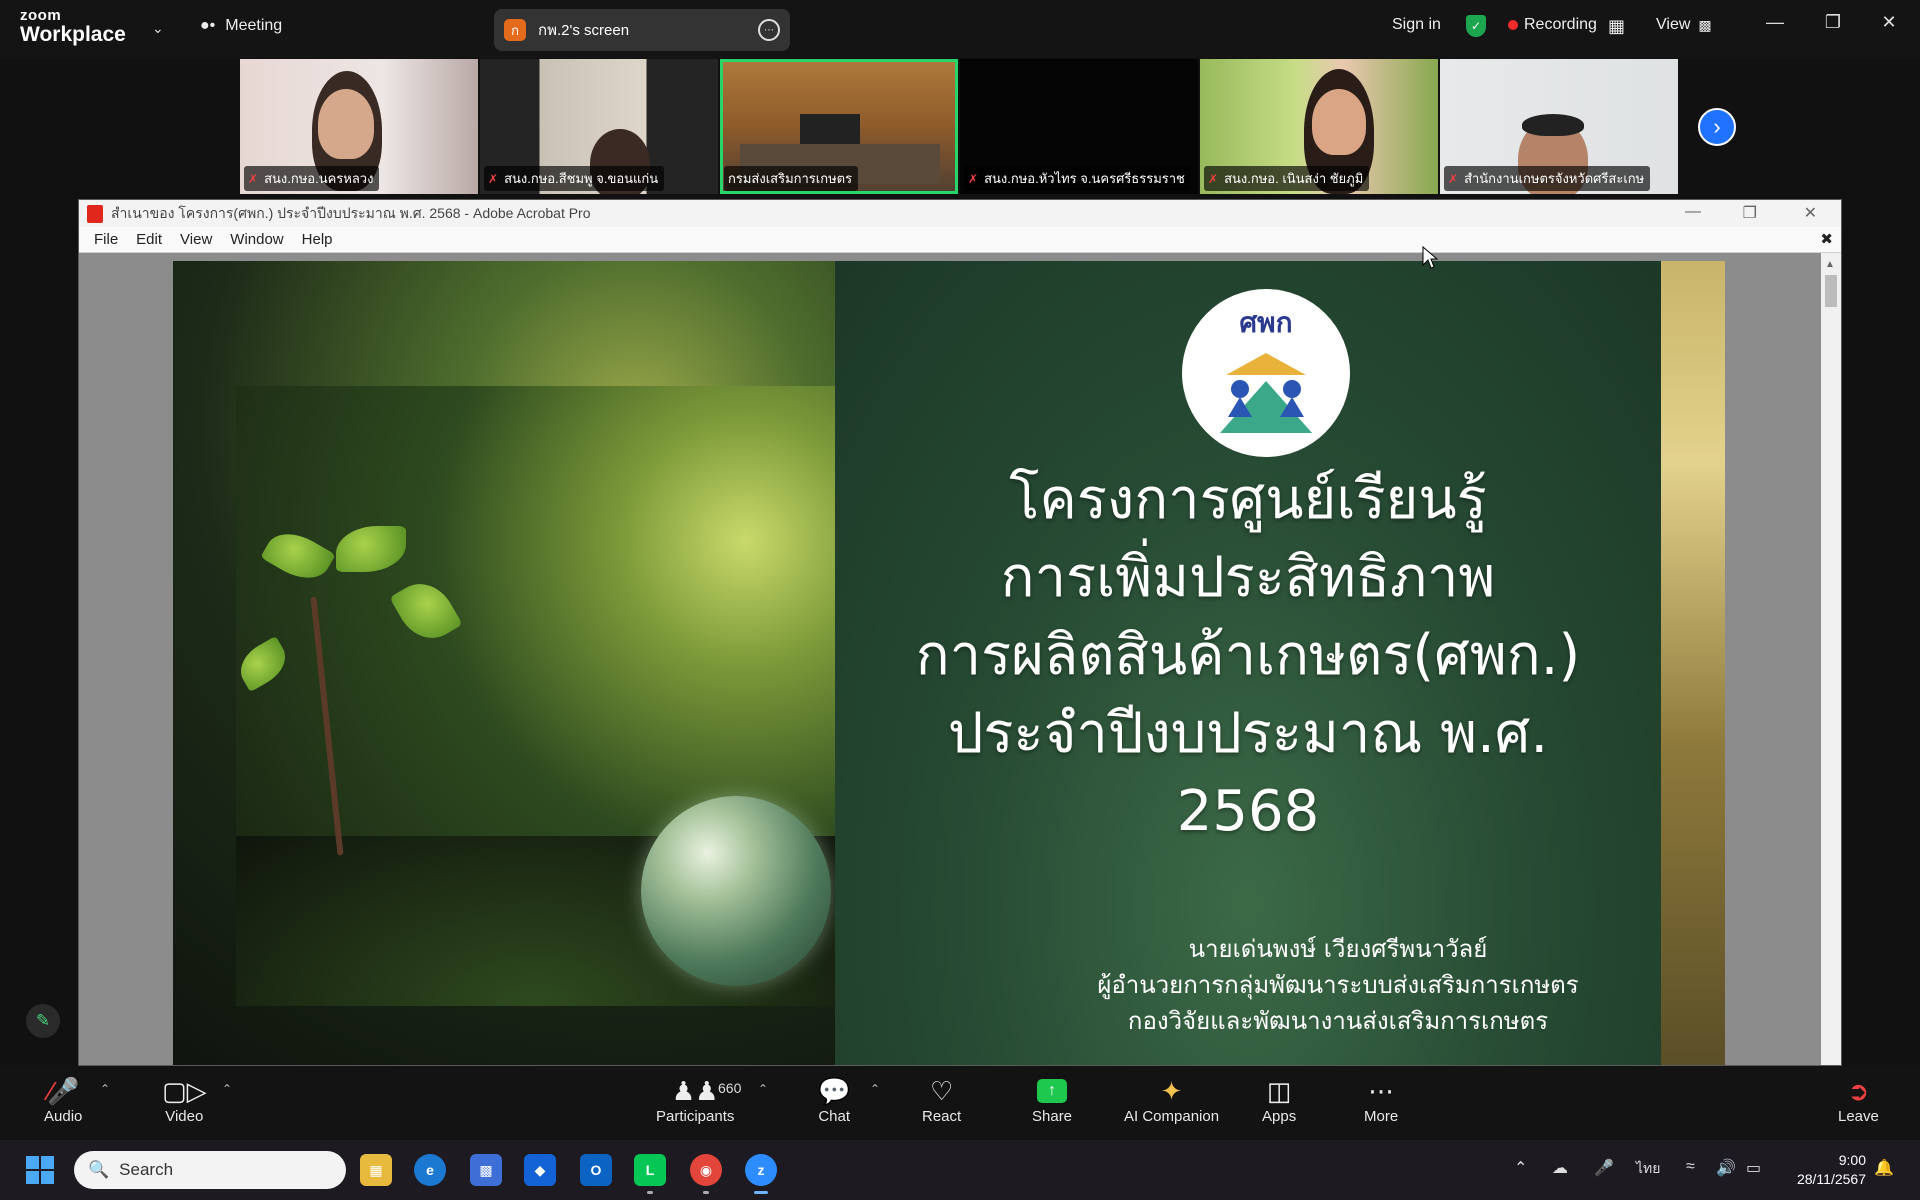 Image resolution: width=1920 pixels, height=1200 pixels. What do you see at coordinates (642, 30) in the screenshot?
I see `screen-share-pill: ก กพ.2's screen ⋯` at bounding box center [642, 30].